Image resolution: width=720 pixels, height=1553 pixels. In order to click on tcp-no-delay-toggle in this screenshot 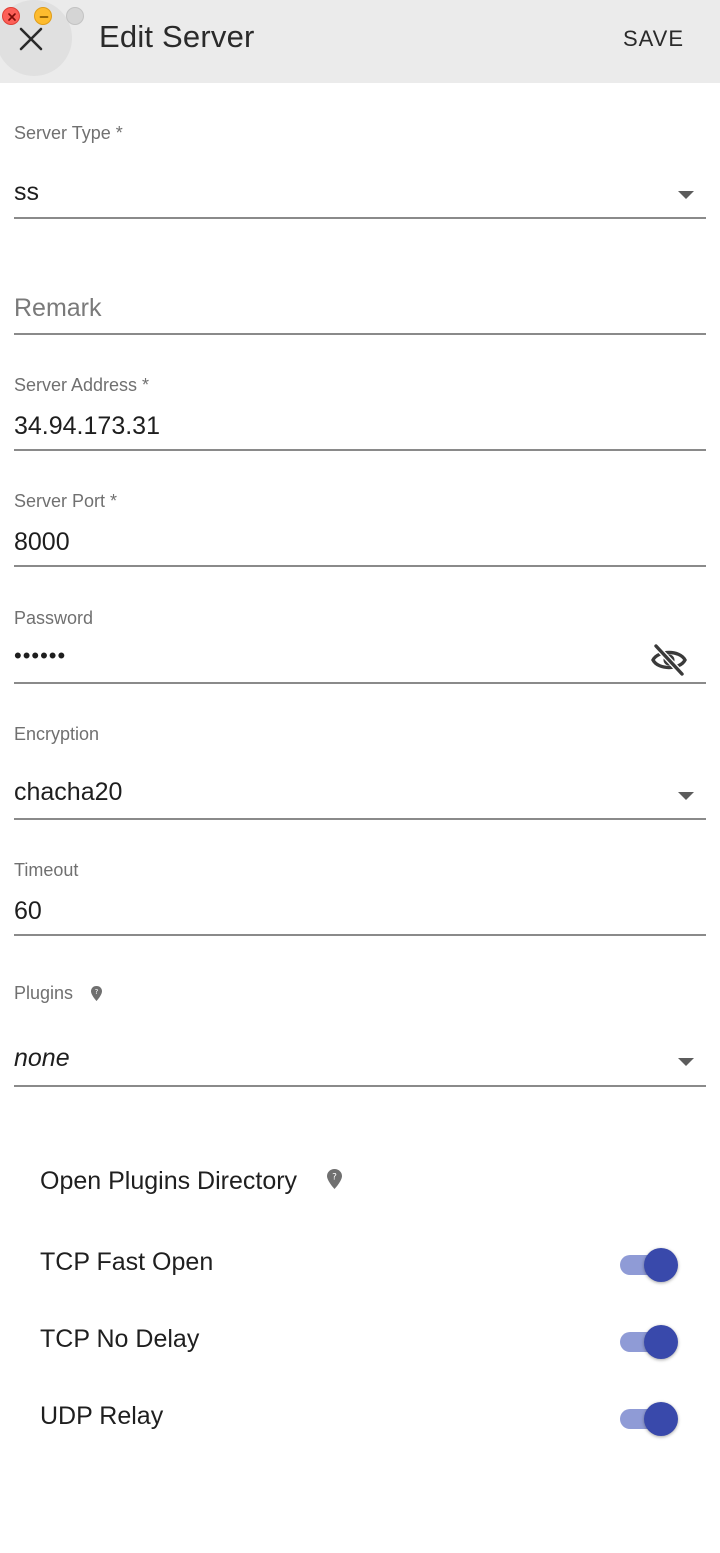, I will do `click(649, 1341)`.